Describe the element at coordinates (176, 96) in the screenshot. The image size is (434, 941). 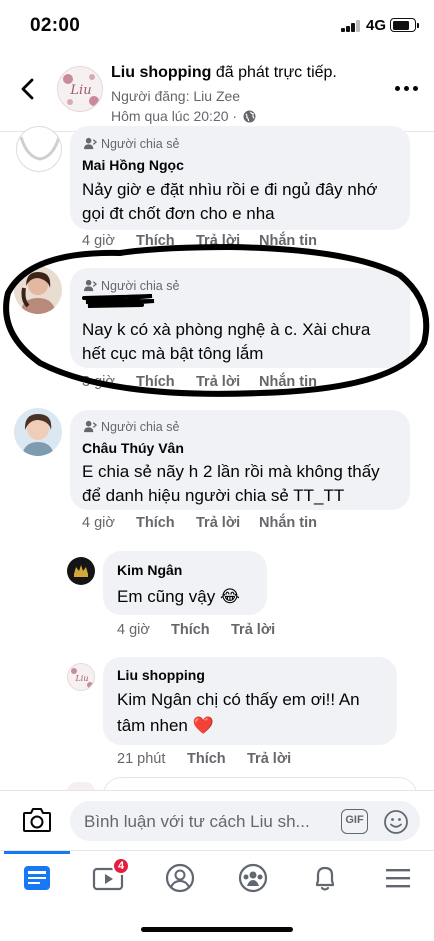
I see `poster-label: Người đăng: Liu Zee` at that location.